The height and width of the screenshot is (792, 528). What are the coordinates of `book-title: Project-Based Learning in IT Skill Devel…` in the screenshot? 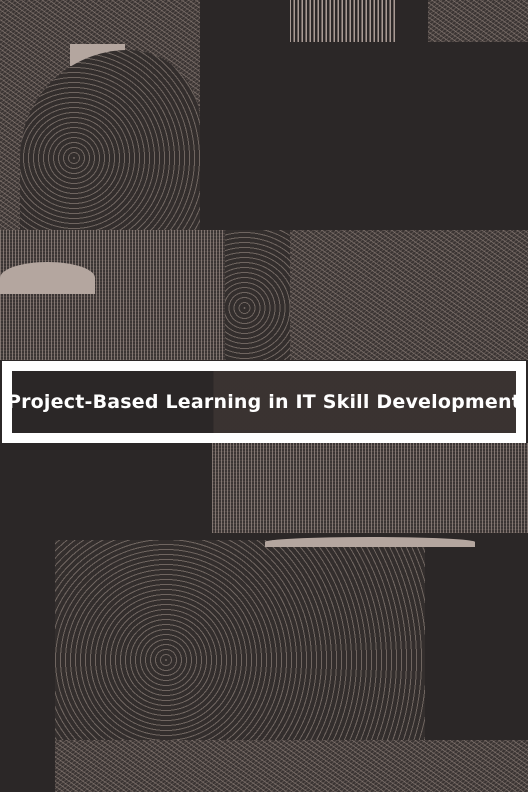 It's located at (264, 402).